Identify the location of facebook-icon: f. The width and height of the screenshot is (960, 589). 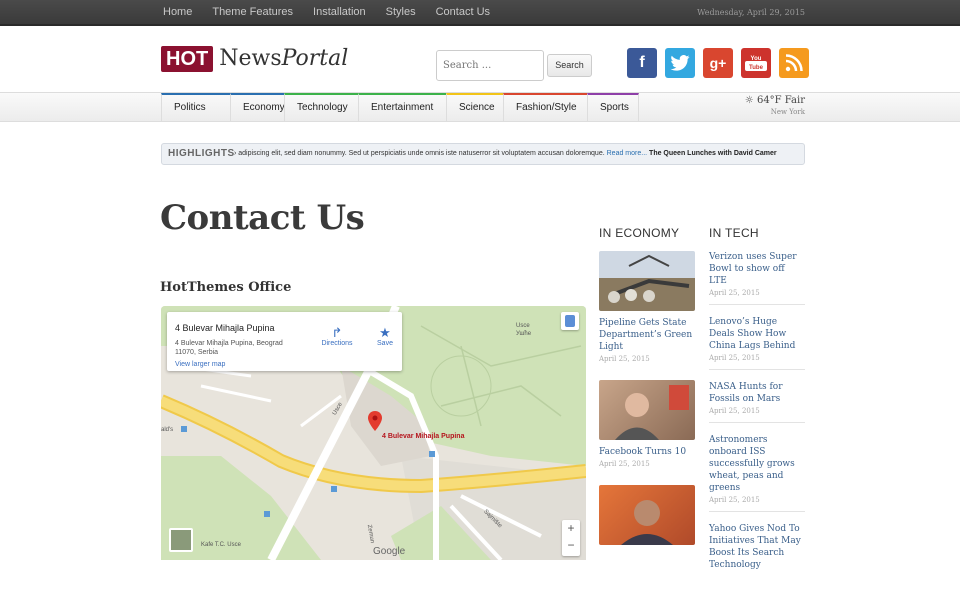
(642, 63).